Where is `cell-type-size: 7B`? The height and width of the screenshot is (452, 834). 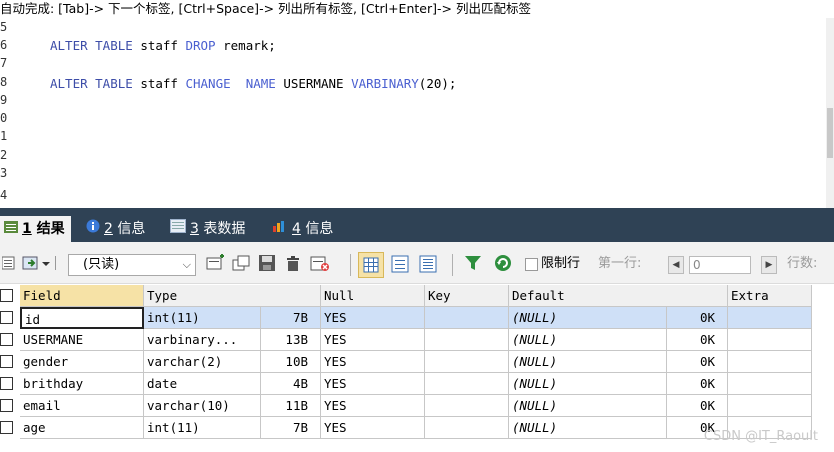
cell-type-size: 7B is located at coordinates (291, 318).